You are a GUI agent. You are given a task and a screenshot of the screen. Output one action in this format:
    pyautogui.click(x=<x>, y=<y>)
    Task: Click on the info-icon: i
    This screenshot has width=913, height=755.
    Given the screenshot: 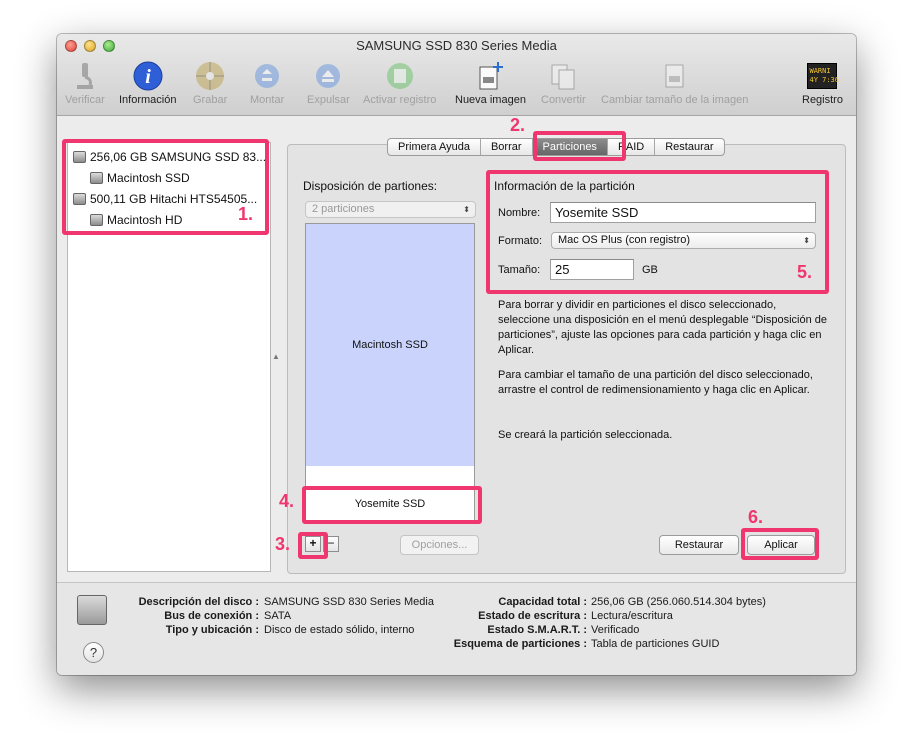 What is the action you would take?
    pyautogui.click(x=148, y=76)
    